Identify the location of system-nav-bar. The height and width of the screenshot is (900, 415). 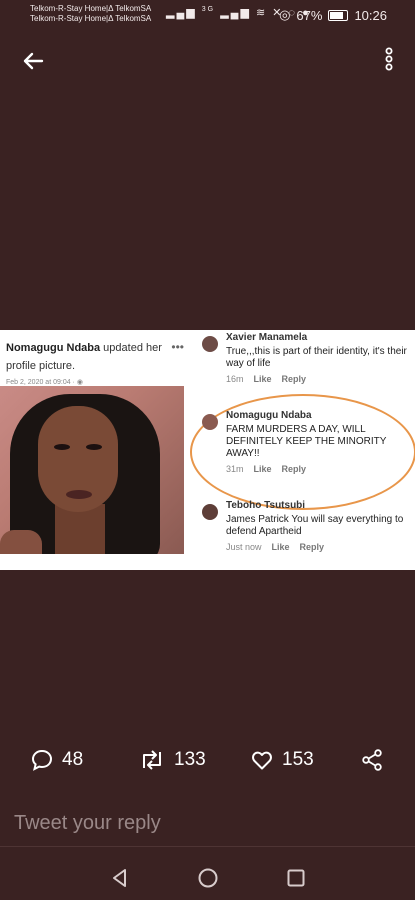
(207, 878).